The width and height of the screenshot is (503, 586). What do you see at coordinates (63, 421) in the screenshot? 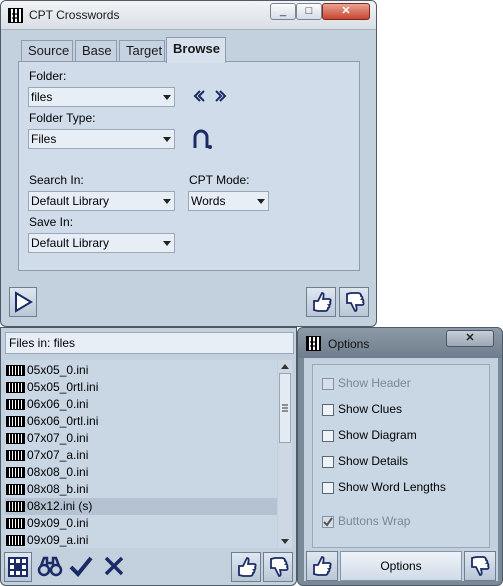
I see `file-name: 06x06_0rtl.ini` at bounding box center [63, 421].